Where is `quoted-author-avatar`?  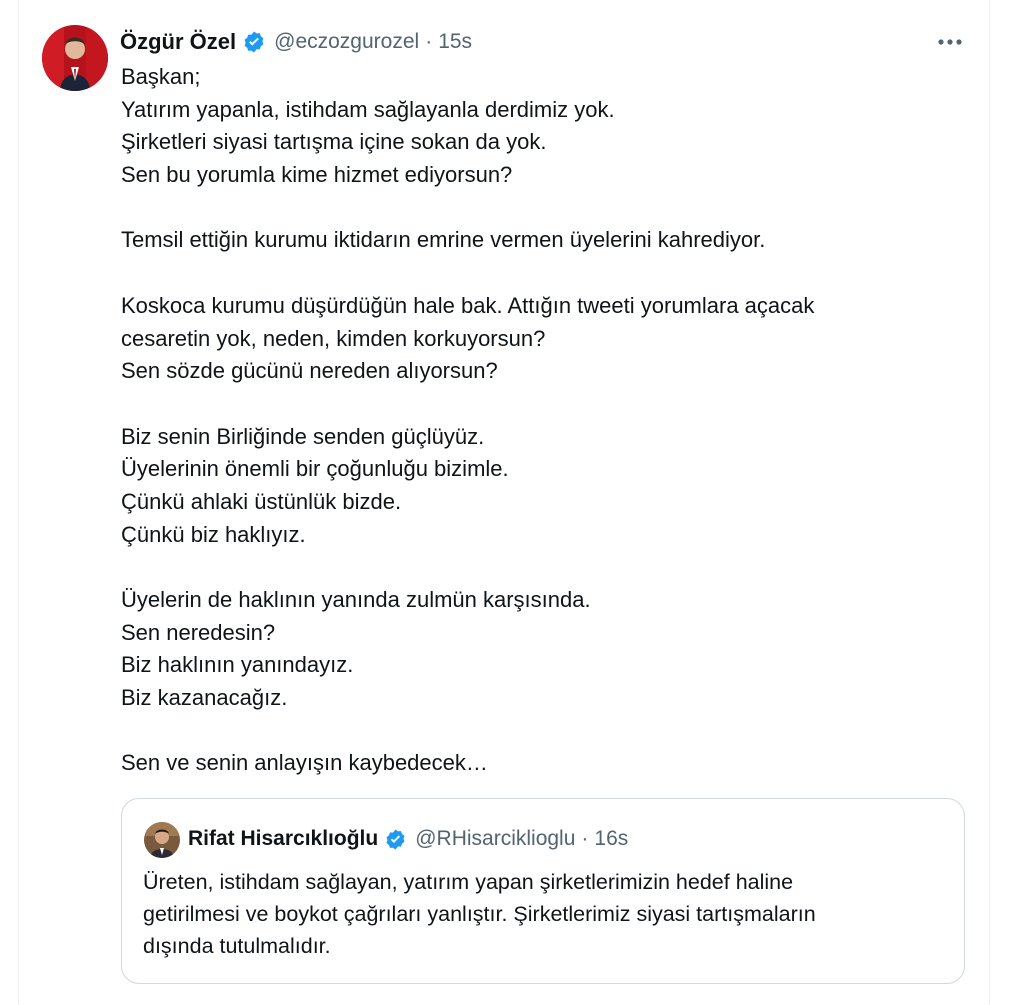
quoted-author-avatar is located at coordinates (162, 840).